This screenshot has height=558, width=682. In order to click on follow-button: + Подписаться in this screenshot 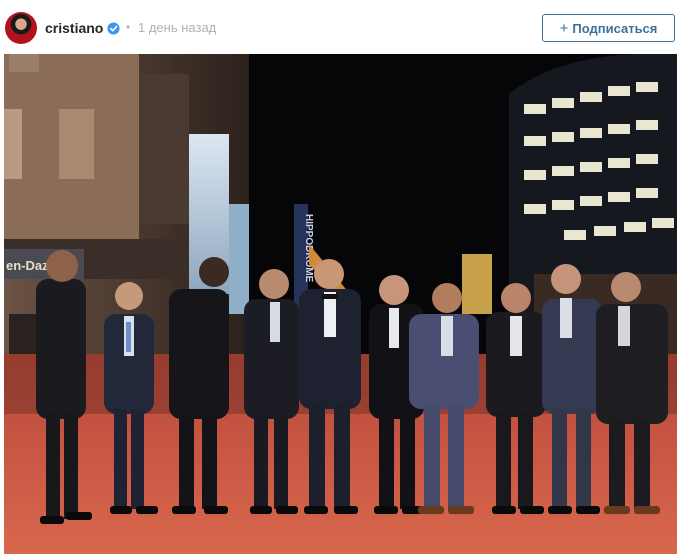, I will do `click(608, 28)`.